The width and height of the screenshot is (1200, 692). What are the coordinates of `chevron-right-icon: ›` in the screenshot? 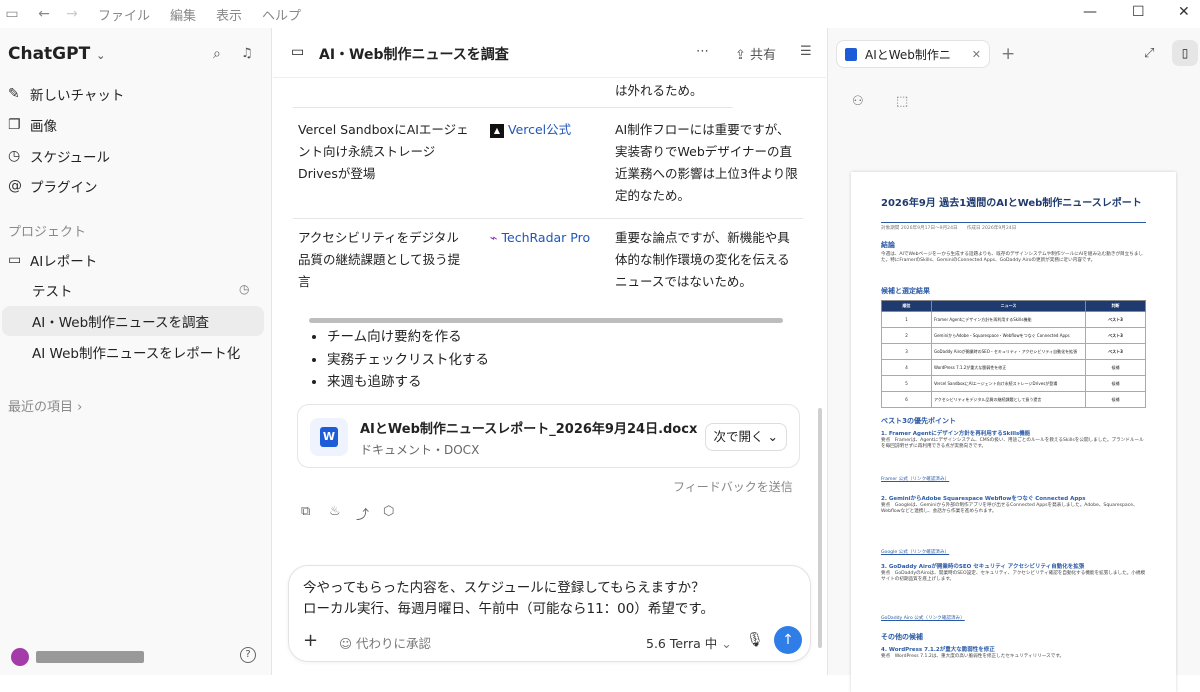 It's located at (80, 407).